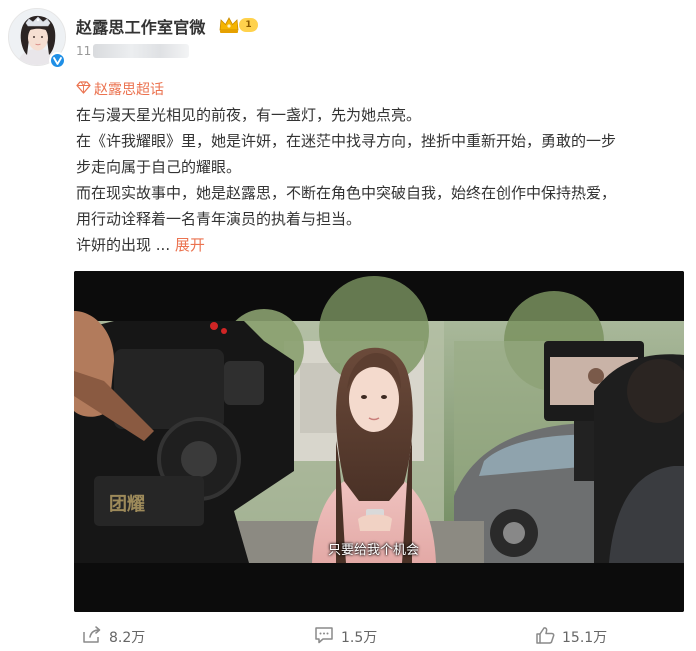  What do you see at coordinates (190, 245) in the screenshot?
I see `expand-link: 展开` at bounding box center [190, 245].